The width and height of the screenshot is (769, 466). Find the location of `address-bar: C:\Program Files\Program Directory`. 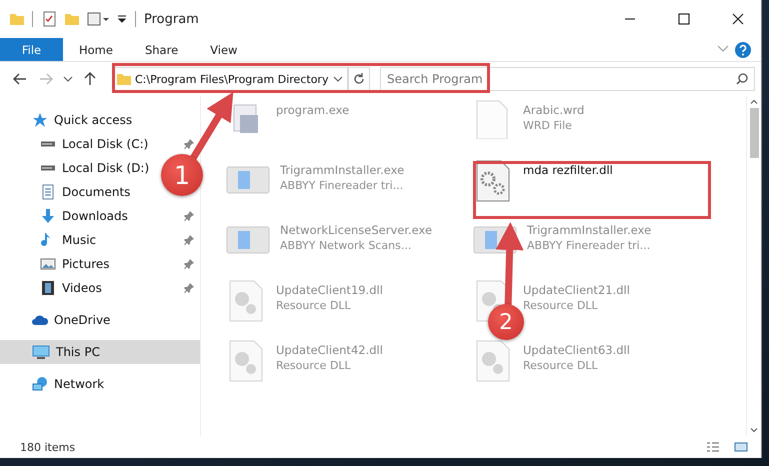

address-bar: C:\Program Files\Program Directory is located at coordinates (230, 79).